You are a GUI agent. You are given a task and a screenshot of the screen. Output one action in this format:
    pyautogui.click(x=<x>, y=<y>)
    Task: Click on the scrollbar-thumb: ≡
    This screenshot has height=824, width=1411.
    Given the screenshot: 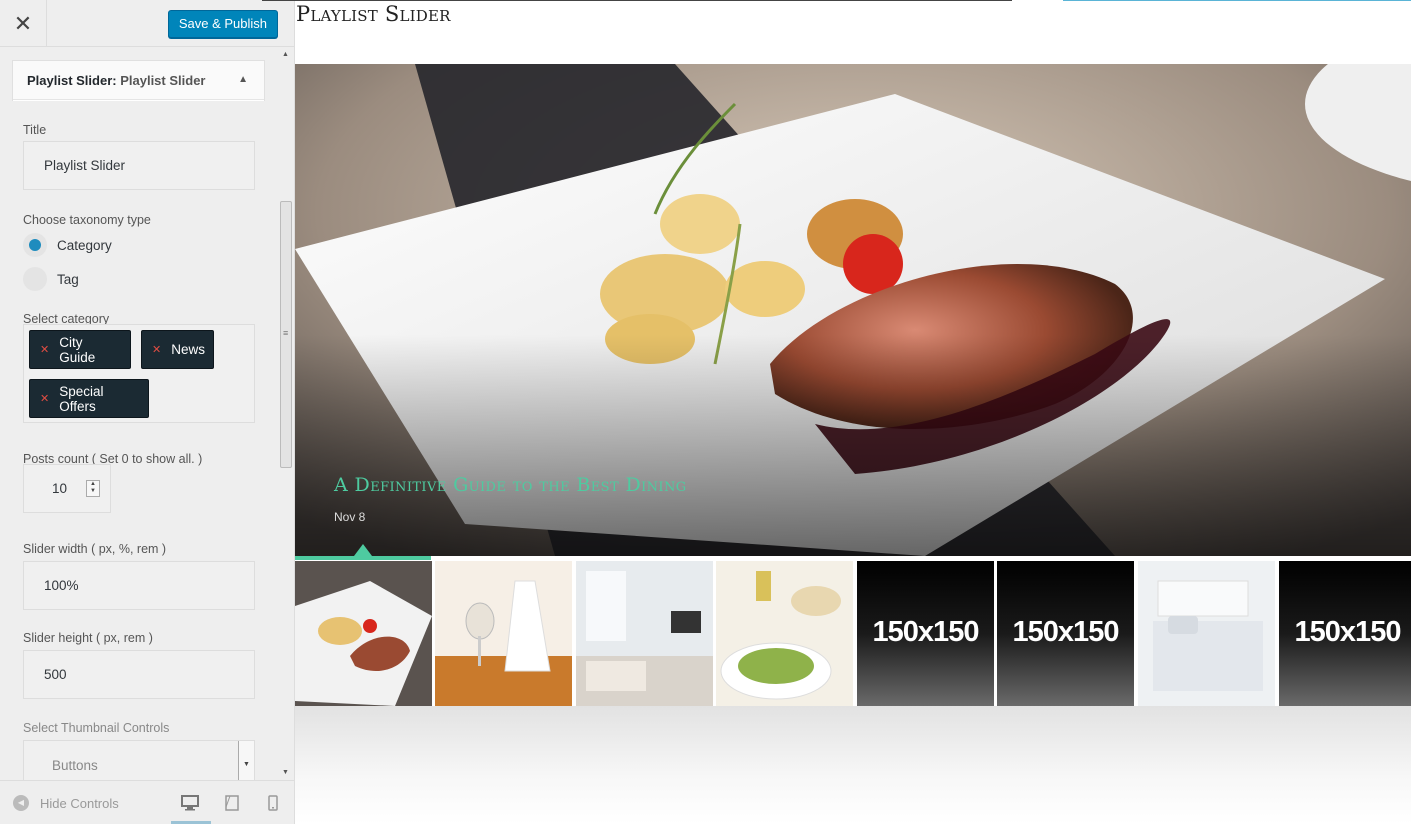 What is the action you would take?
    pyautogui.click(x=286, y=334)
    